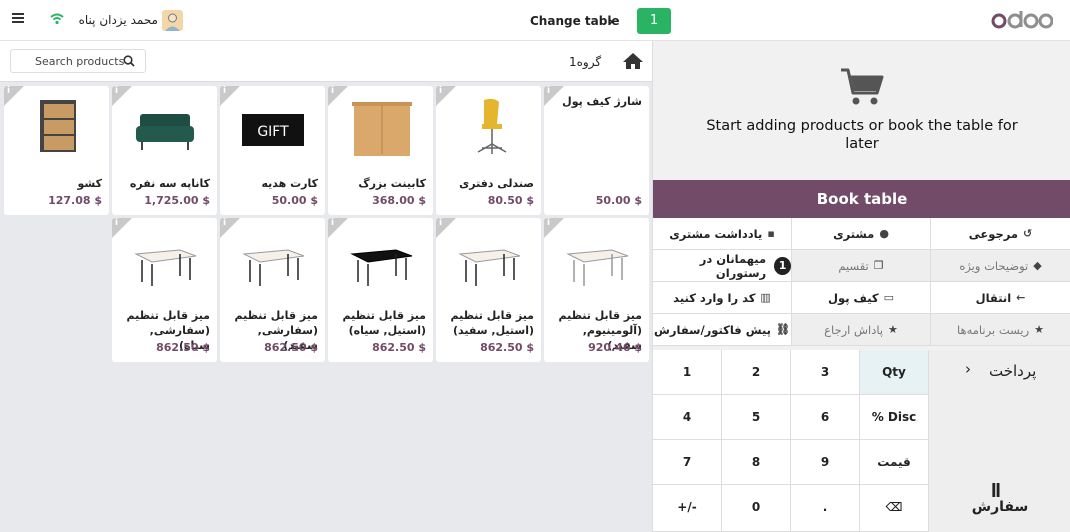 The image size is (1070, 532). Describe the element at coordinates (1000, 330) in the screenshot. I see `reset-programs-button: ★ ریست برنامه‌ها` at that location.